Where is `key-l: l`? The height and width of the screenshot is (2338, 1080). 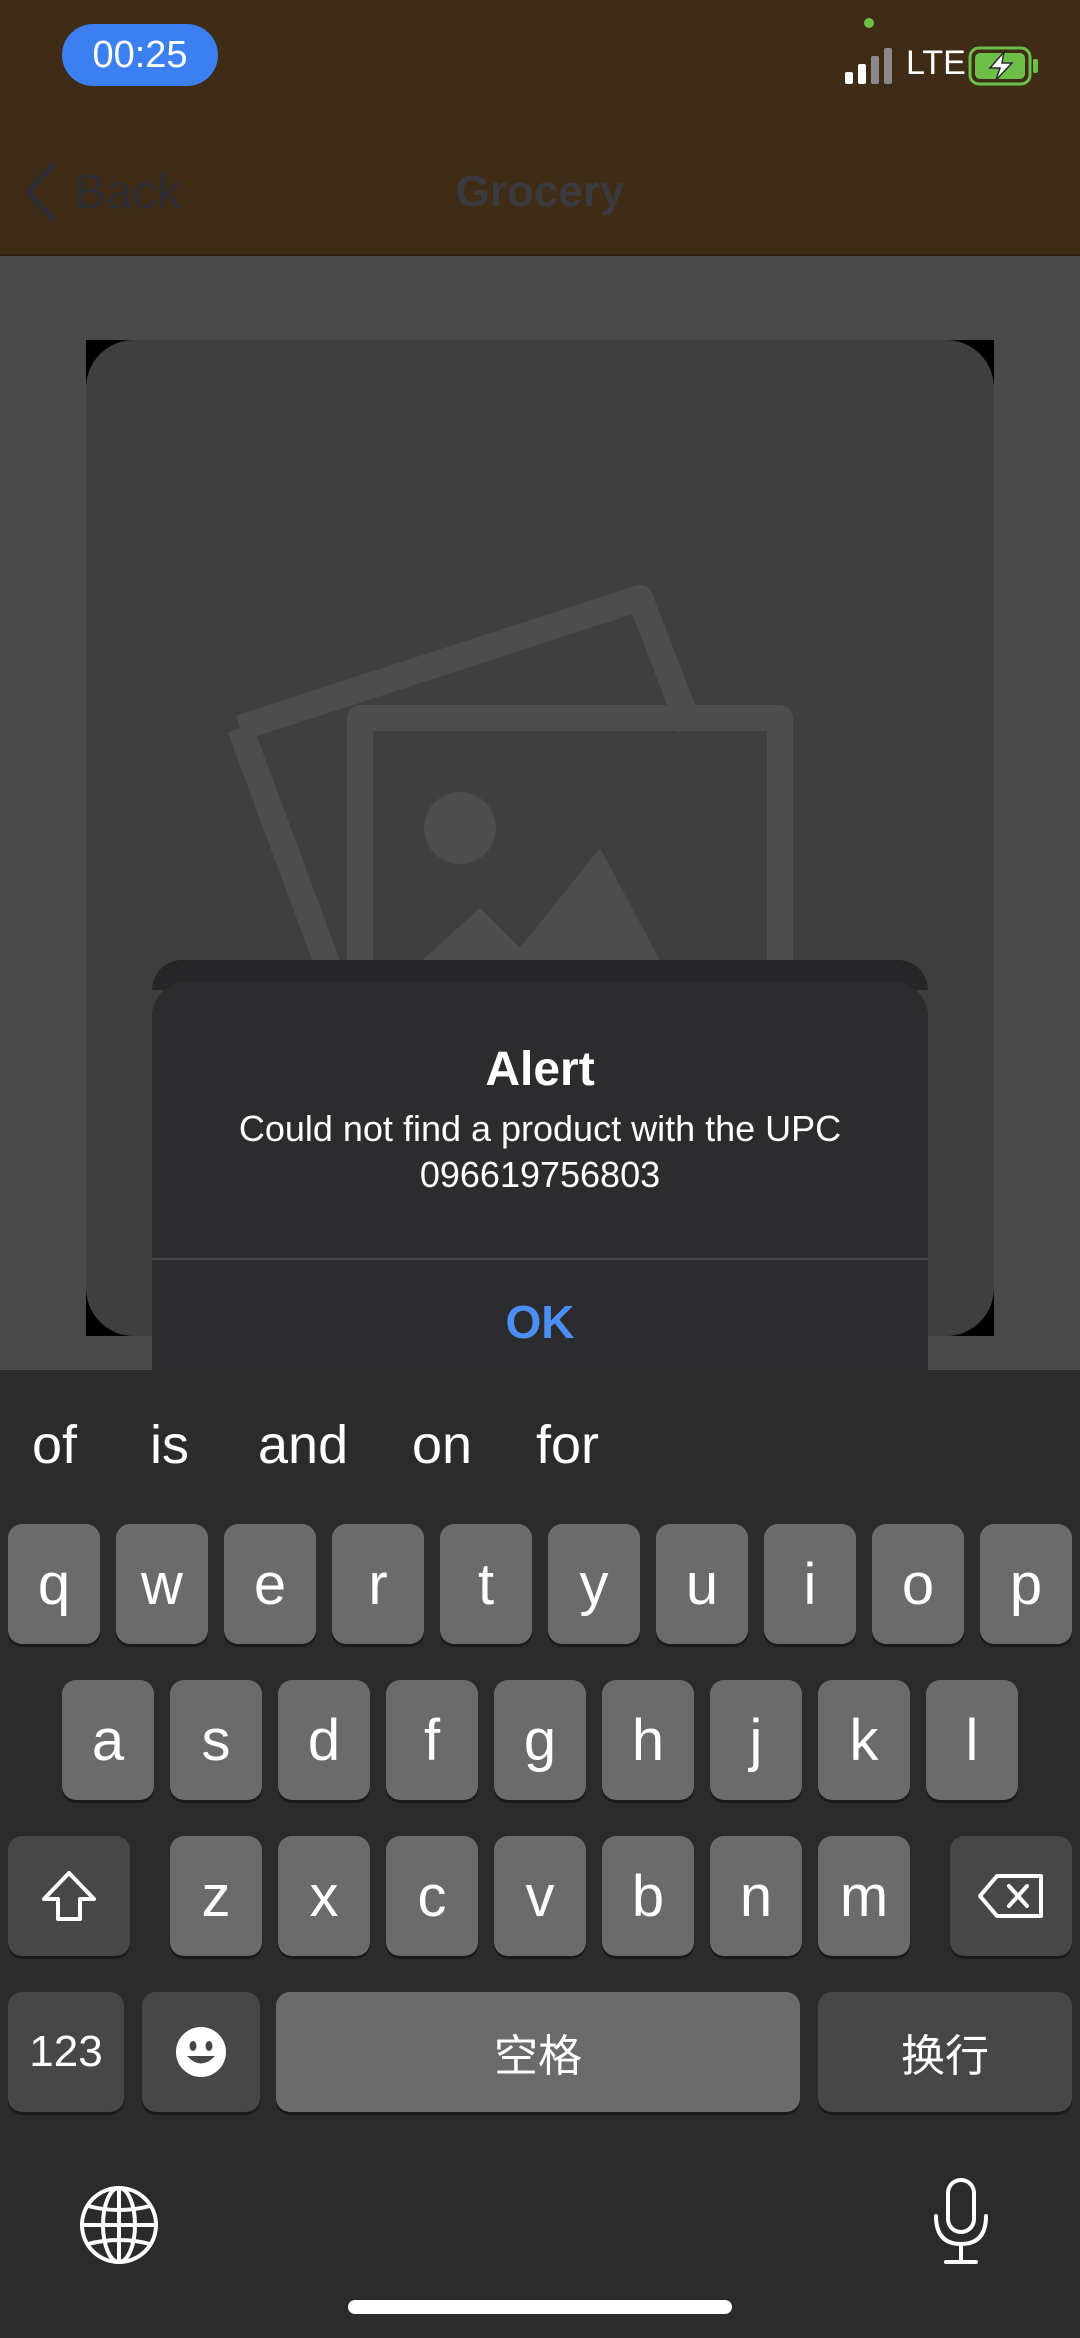 key-l: l is located at coordinates (972, 1740).